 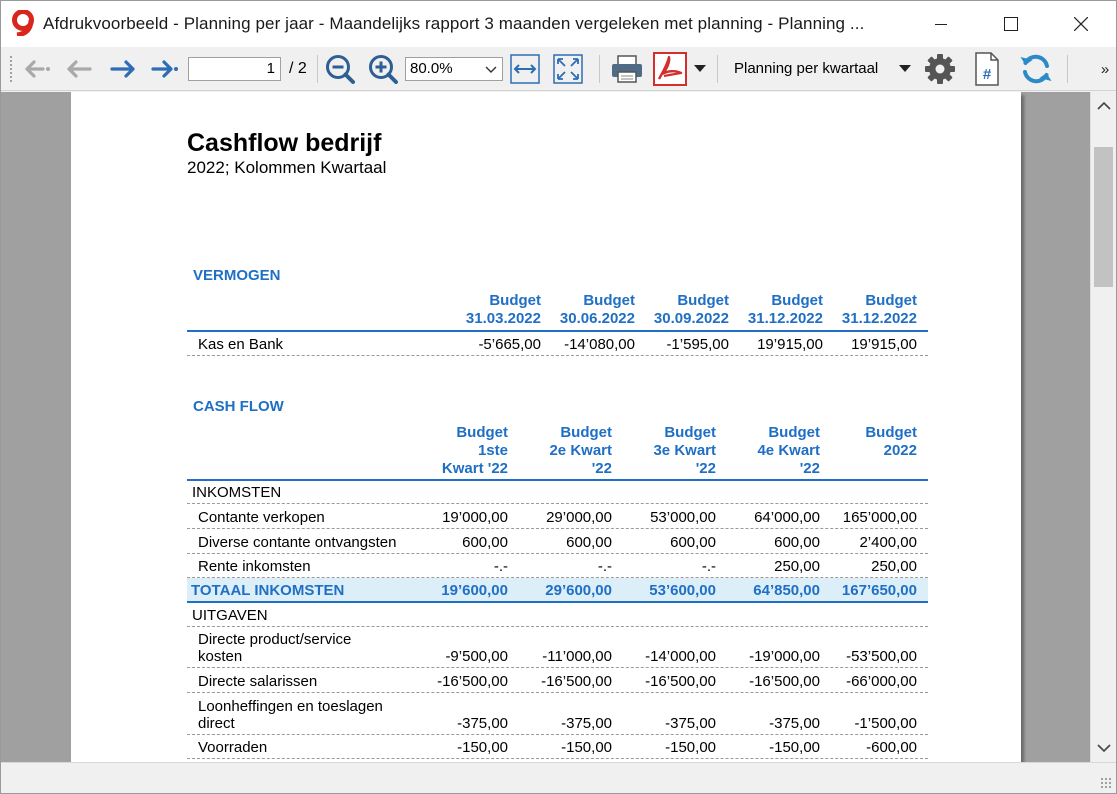 I want to click on gear-icon, so click(x=940, y=69).